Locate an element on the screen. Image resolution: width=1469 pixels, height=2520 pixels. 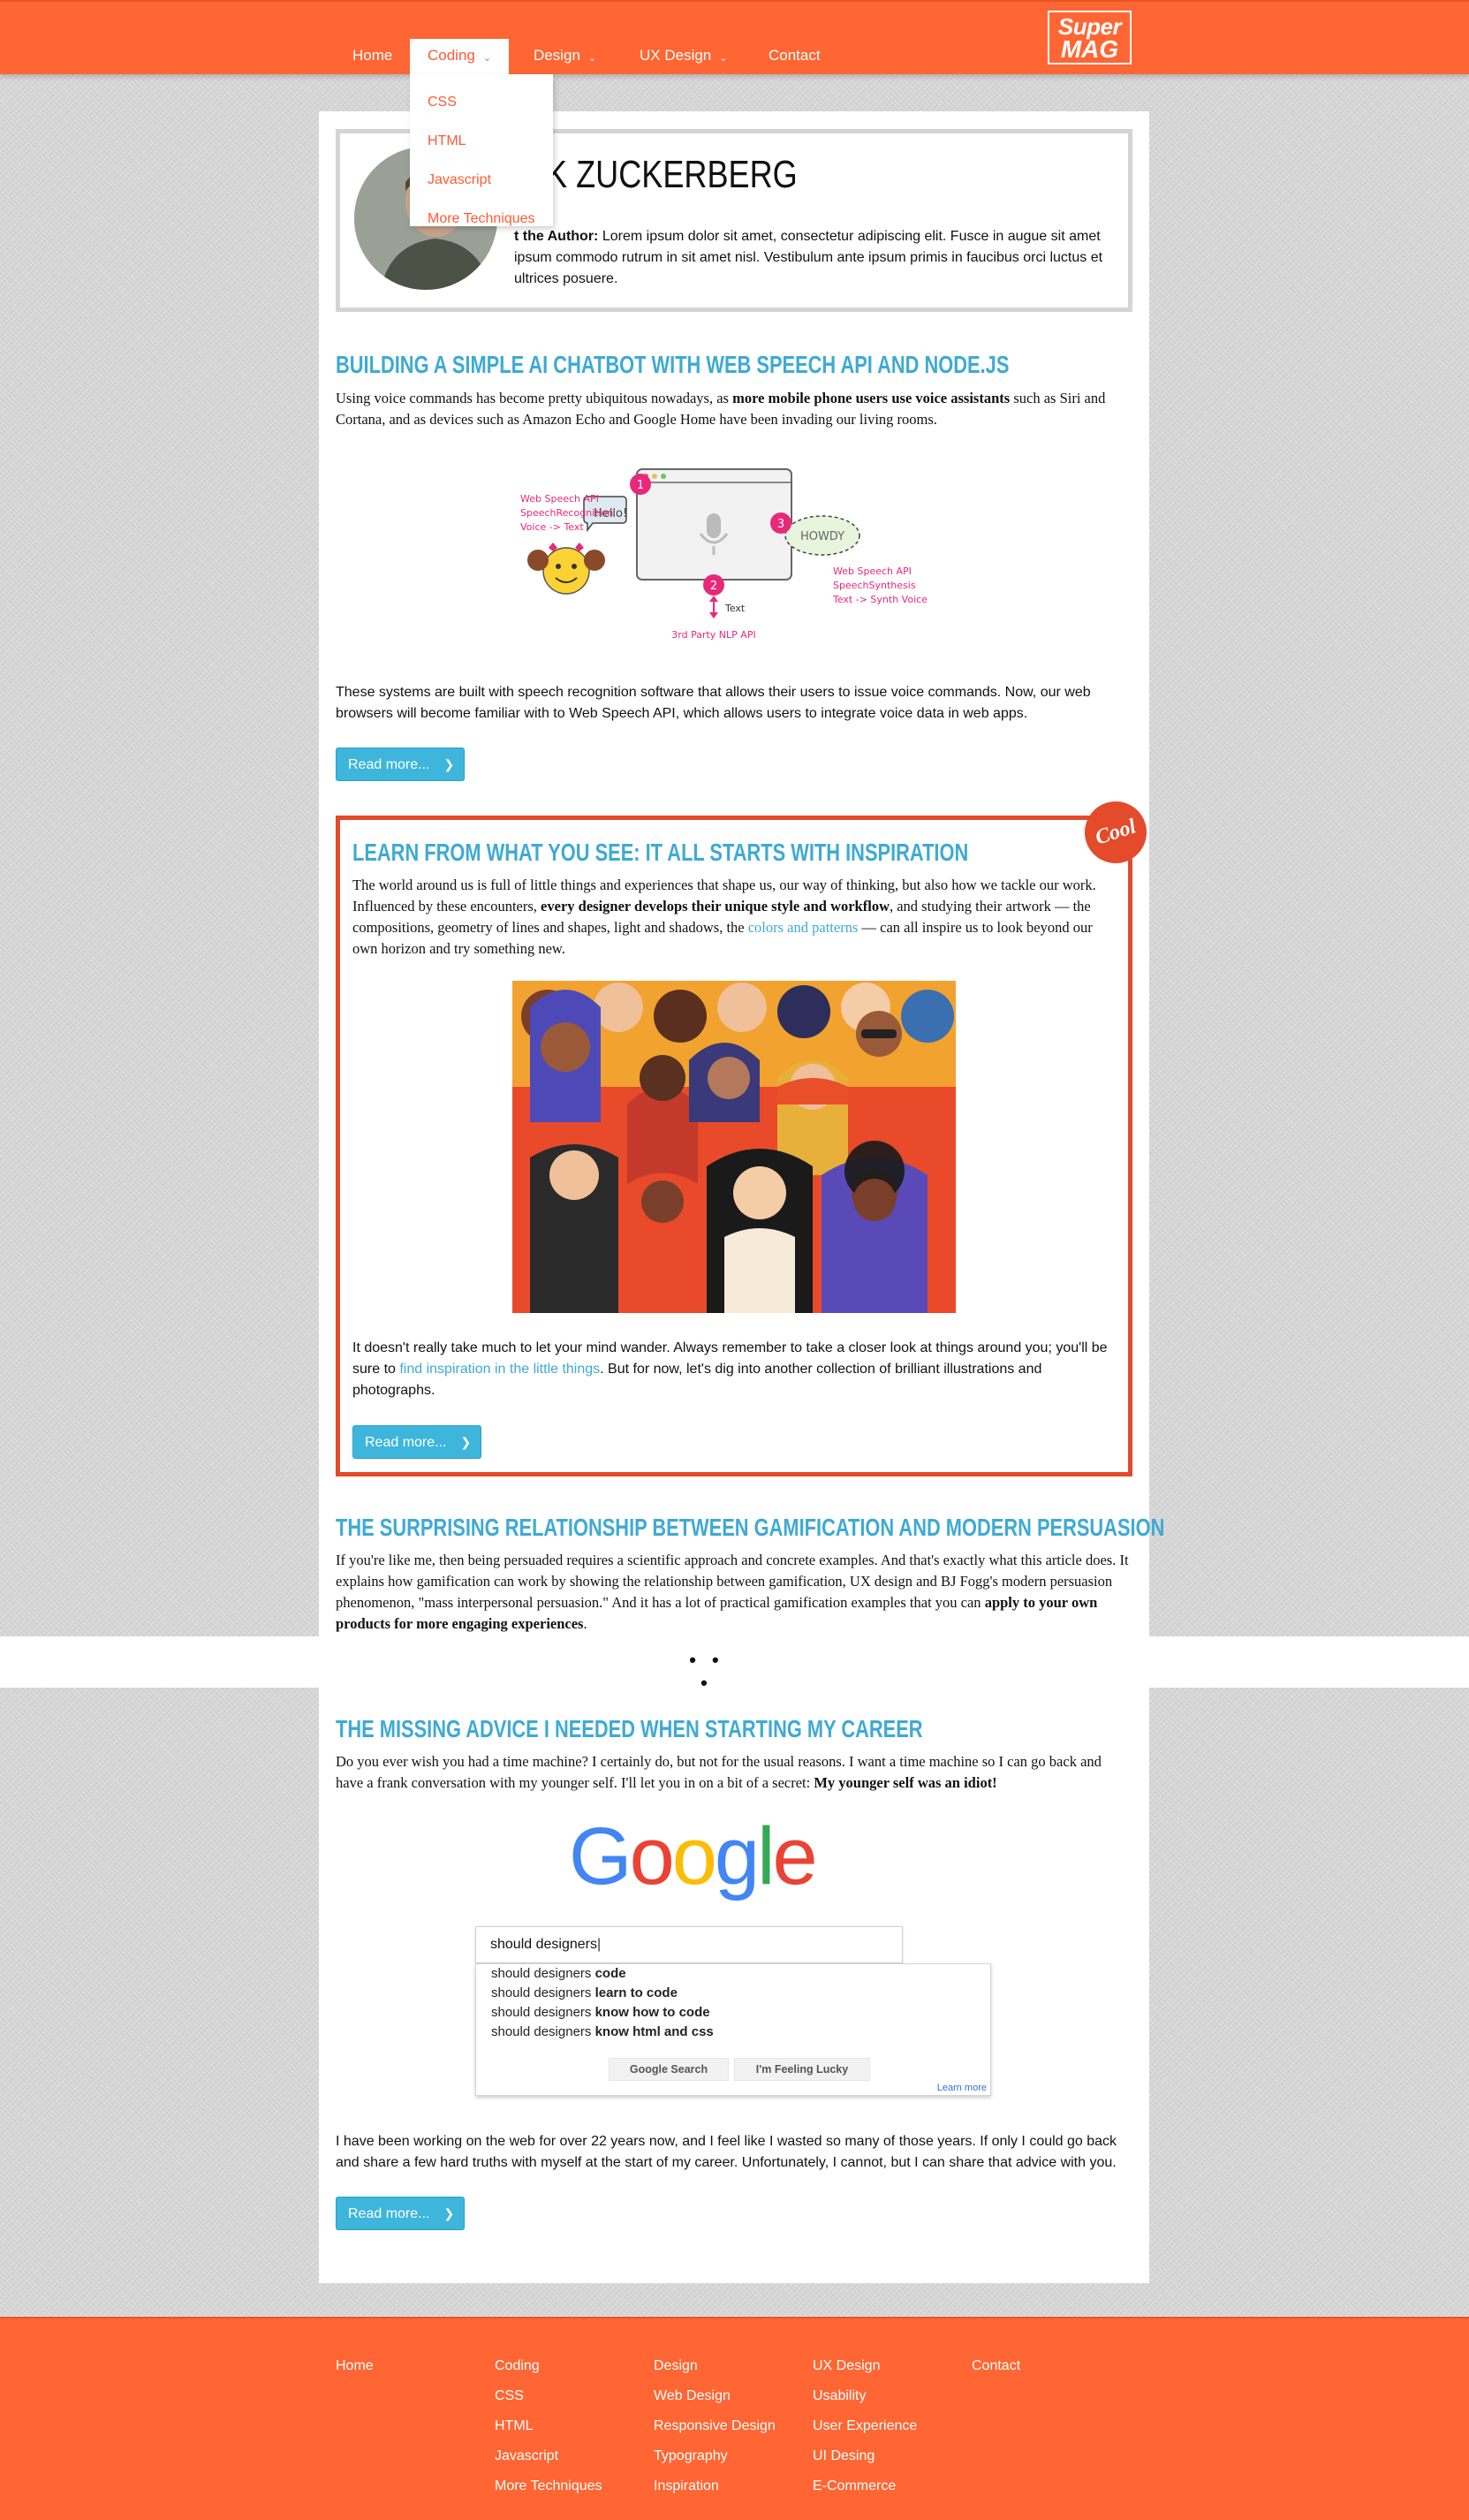
coding-dropdown-menu: CSS HTML Javascript More Techniques is located at coordinates (481, 150).